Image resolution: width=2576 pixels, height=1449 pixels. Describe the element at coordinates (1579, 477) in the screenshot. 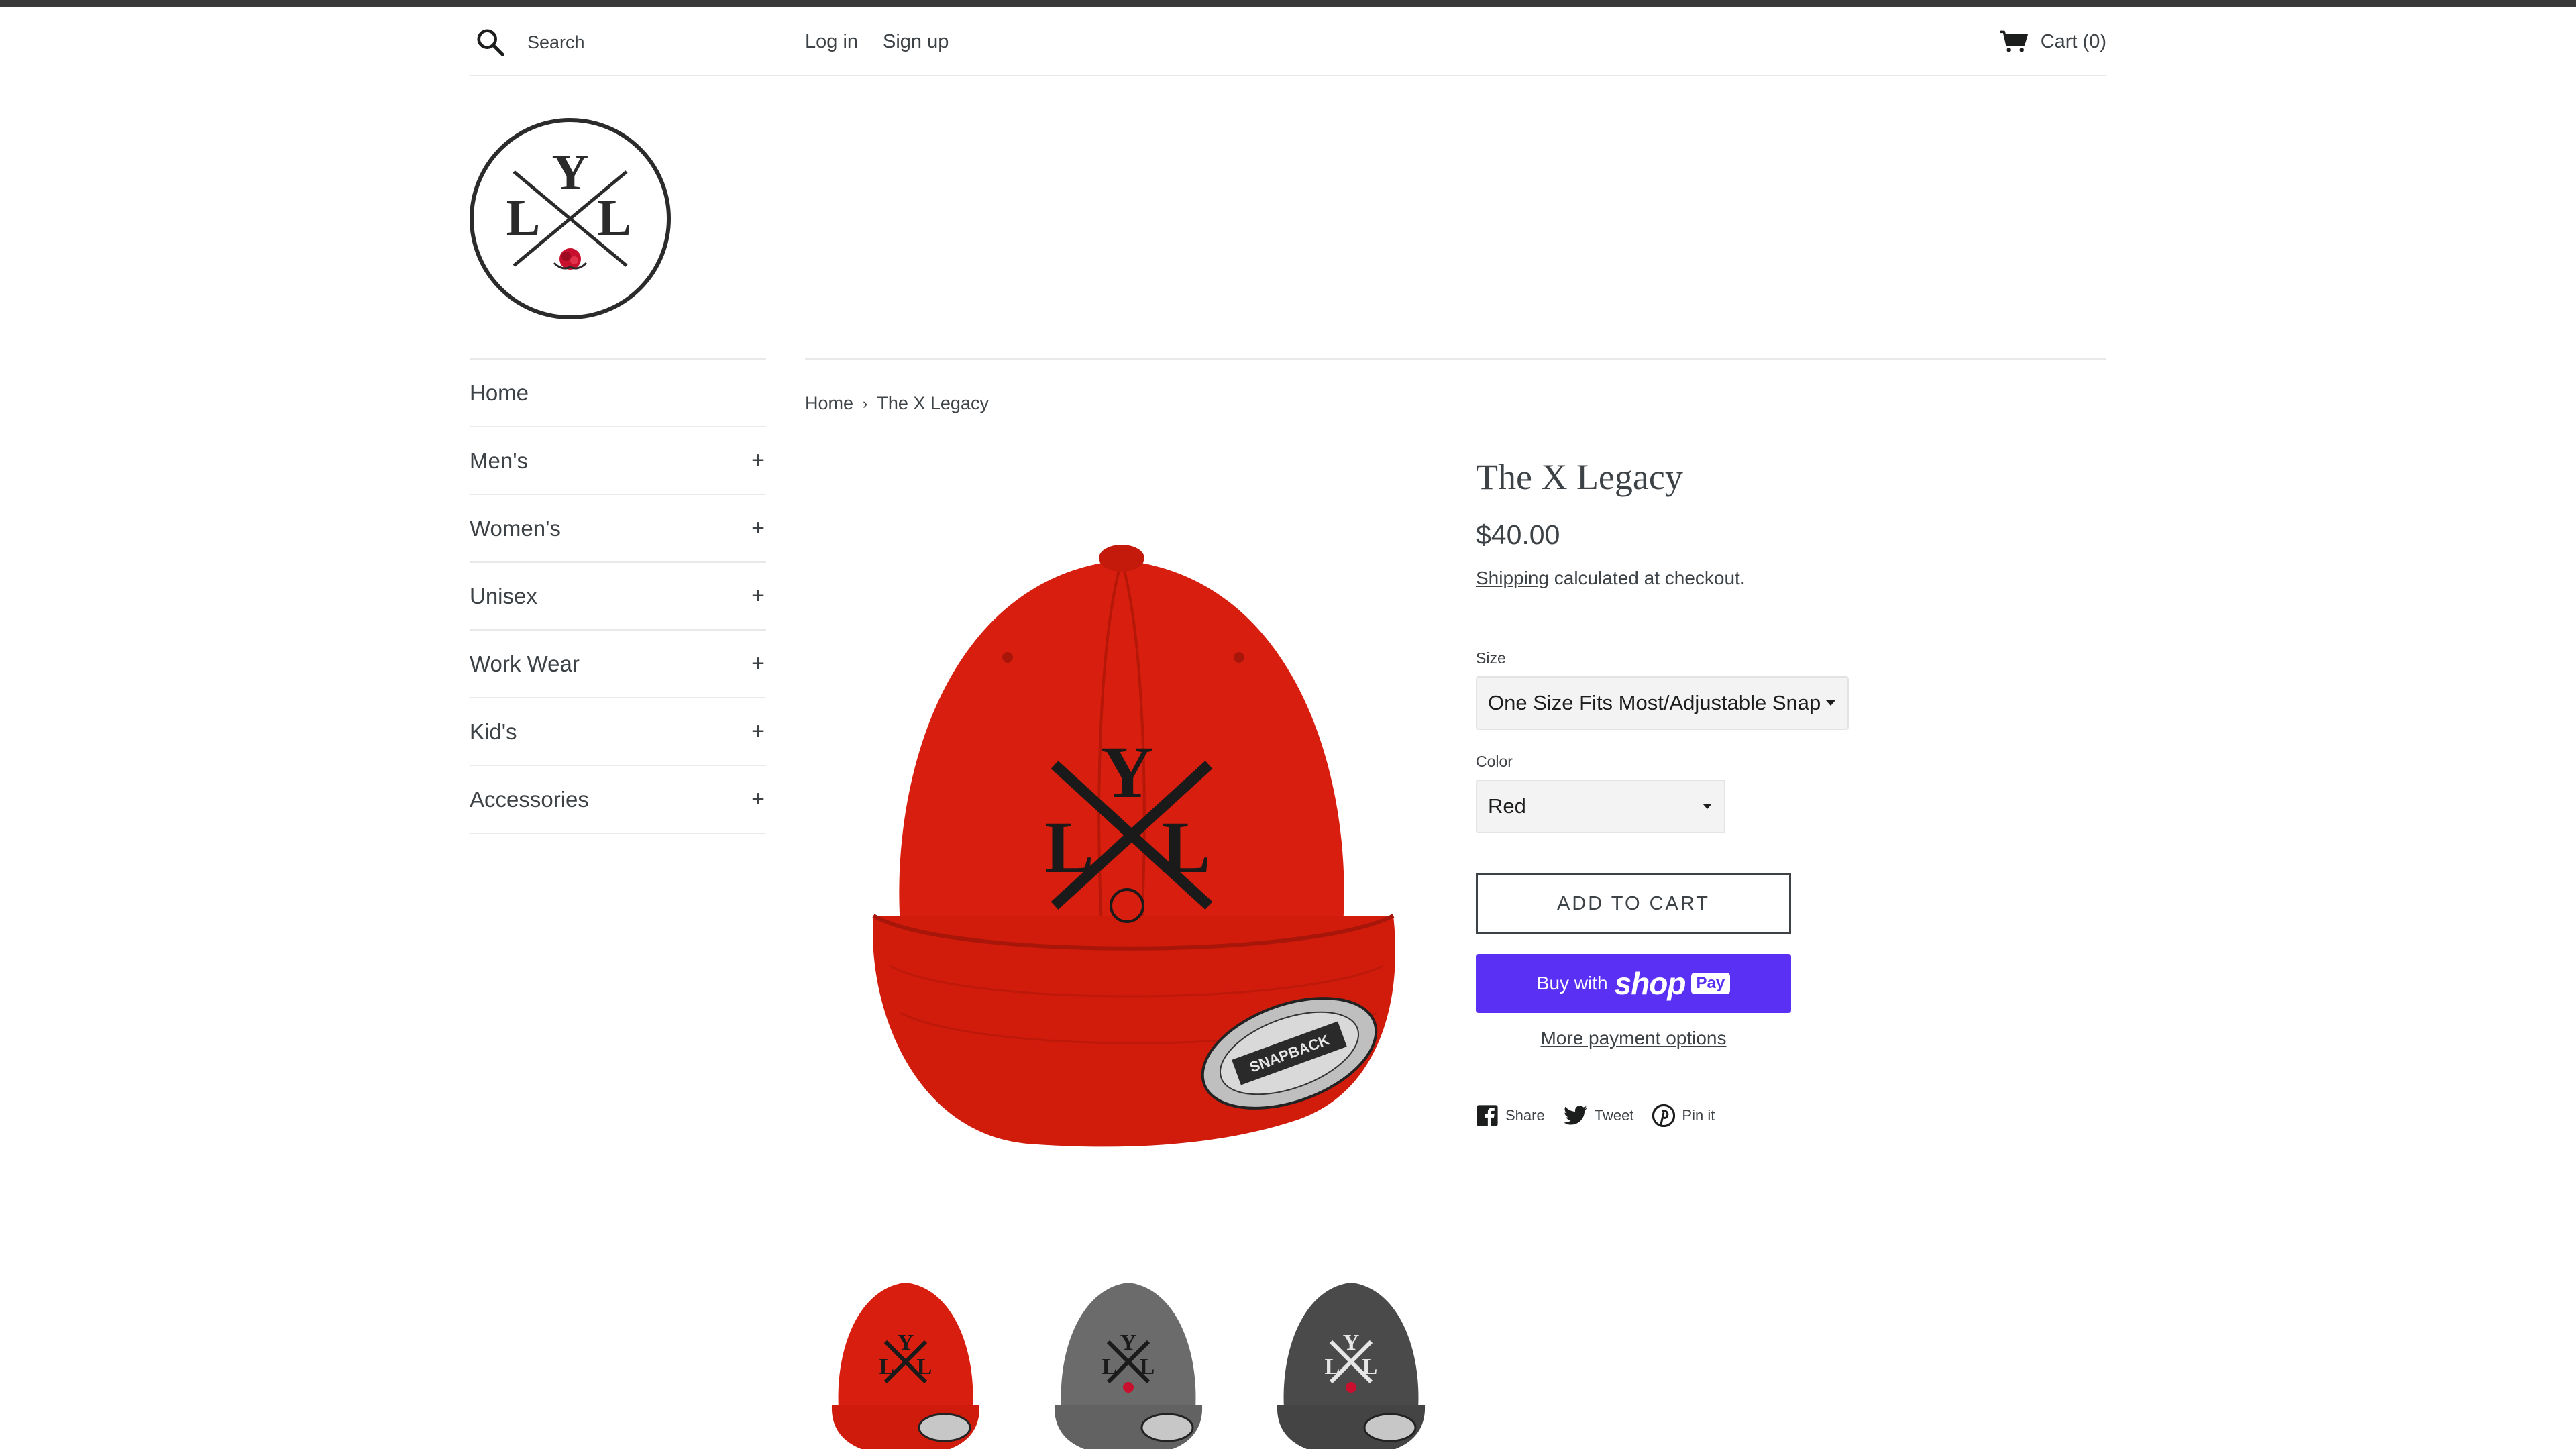

I see `product-title: The X Legacy` at that location.